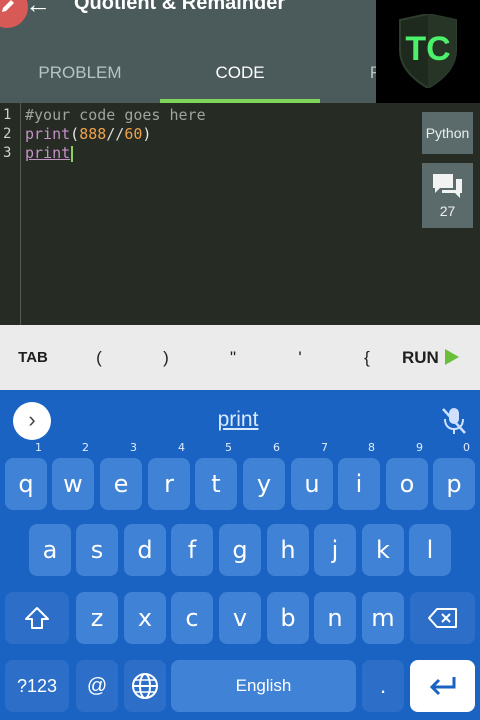 This screenshot has height=720, width=480. Describe the element at coordinates (32, 421) in the screenshot. I see `expand-arrow-icon: ›` at that location.